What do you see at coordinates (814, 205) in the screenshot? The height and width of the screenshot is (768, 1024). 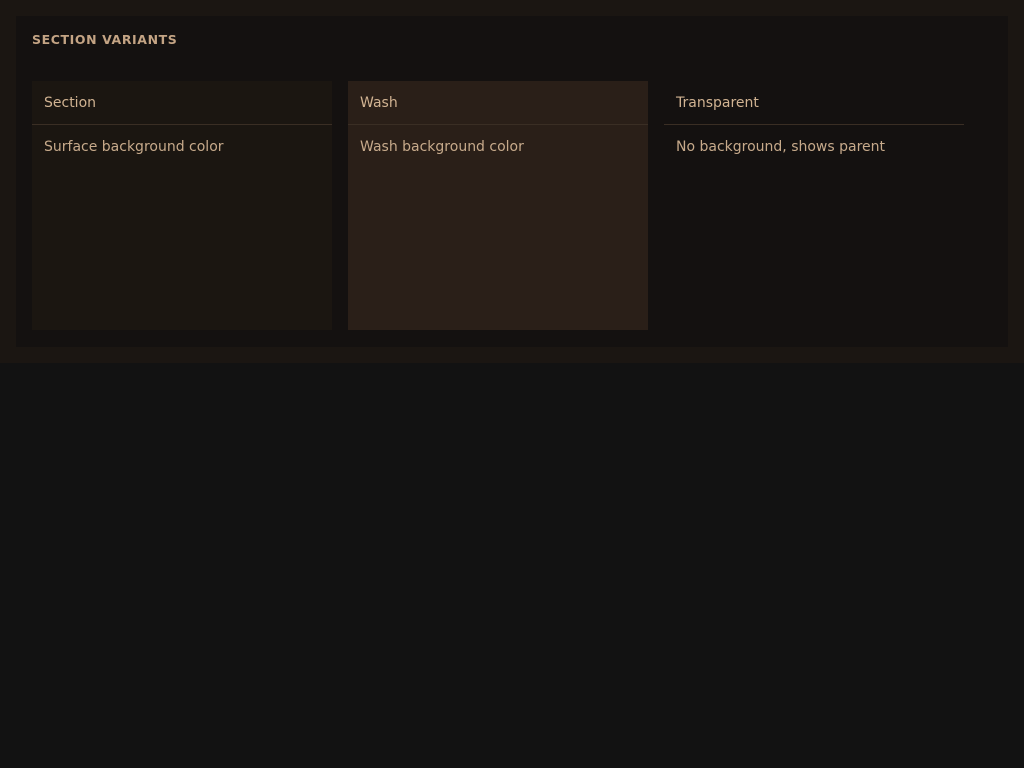 I see `transparent-card: Transparent No background, shows parent` at bounding box center [814, 205].